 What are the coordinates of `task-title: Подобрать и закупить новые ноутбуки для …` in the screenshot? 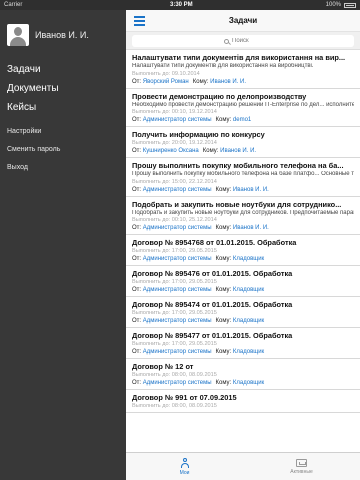 It's located at (237, 204).